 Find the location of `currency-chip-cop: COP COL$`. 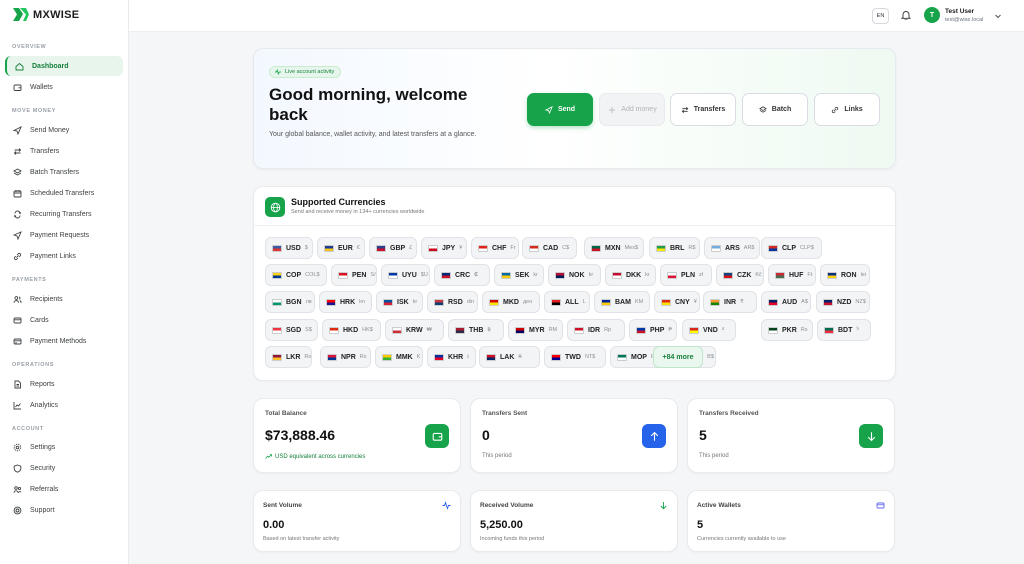

currency-chip-cop: COP COL$ is located at coordinates (296, 275).